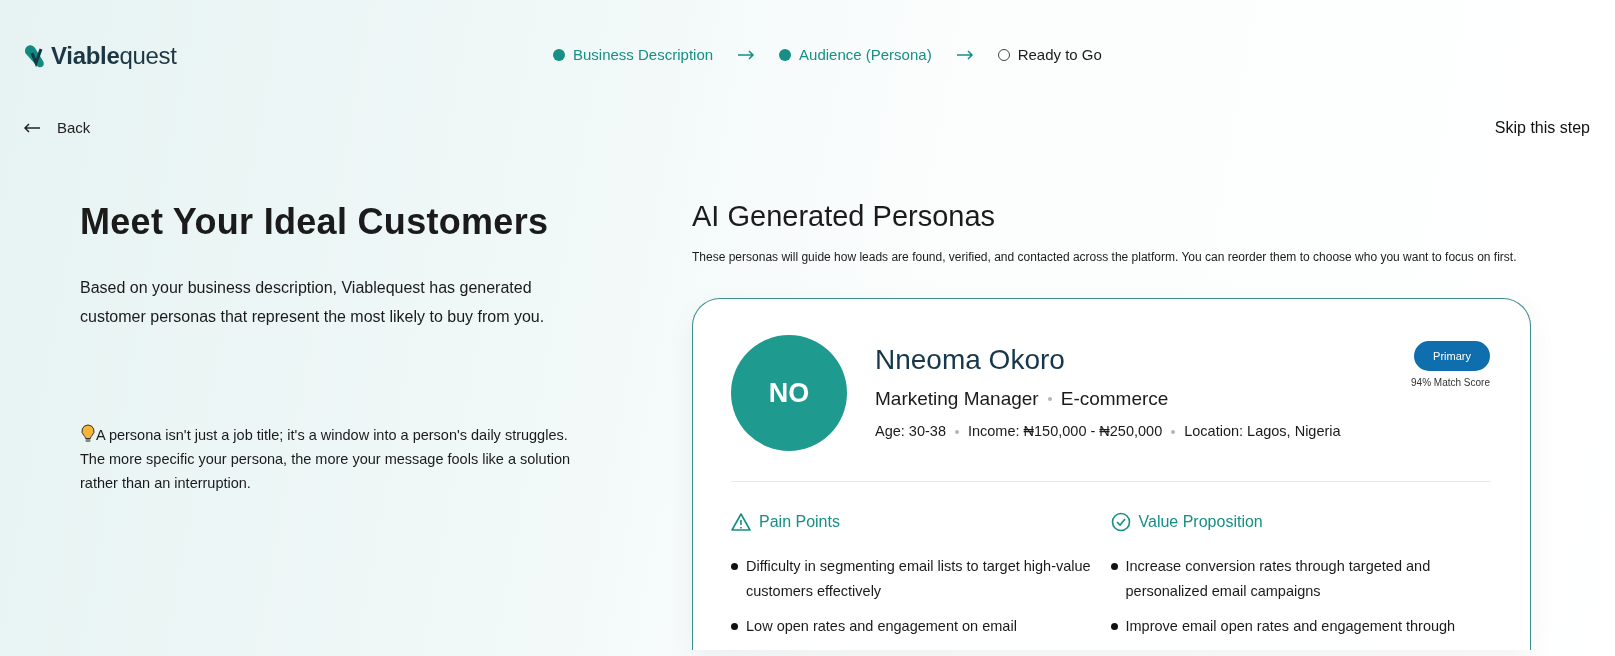 The height and width of the screenshot is (656, 1615). What do you see at coordinates (865, 55) in the screenshot?
I see `step-label: Audience (Persona)` at bounding box center [865, 55].